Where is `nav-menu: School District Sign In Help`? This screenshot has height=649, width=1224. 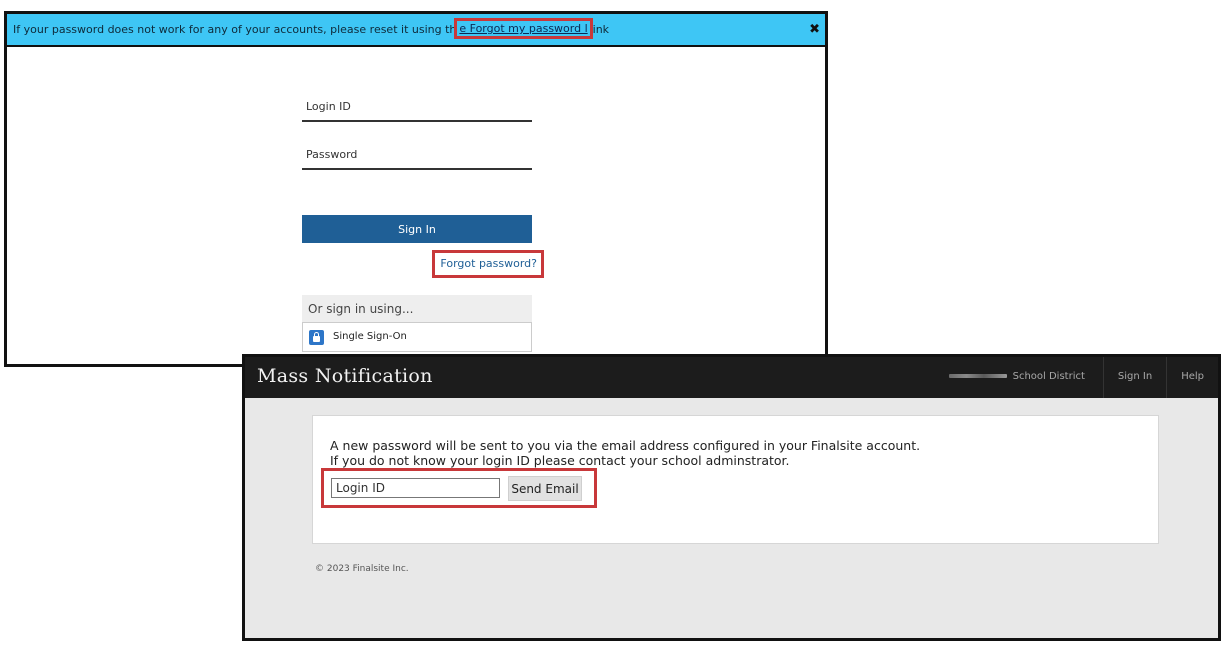 nav-menu: School District Sign In Help is located at coordinates (1076, 377).